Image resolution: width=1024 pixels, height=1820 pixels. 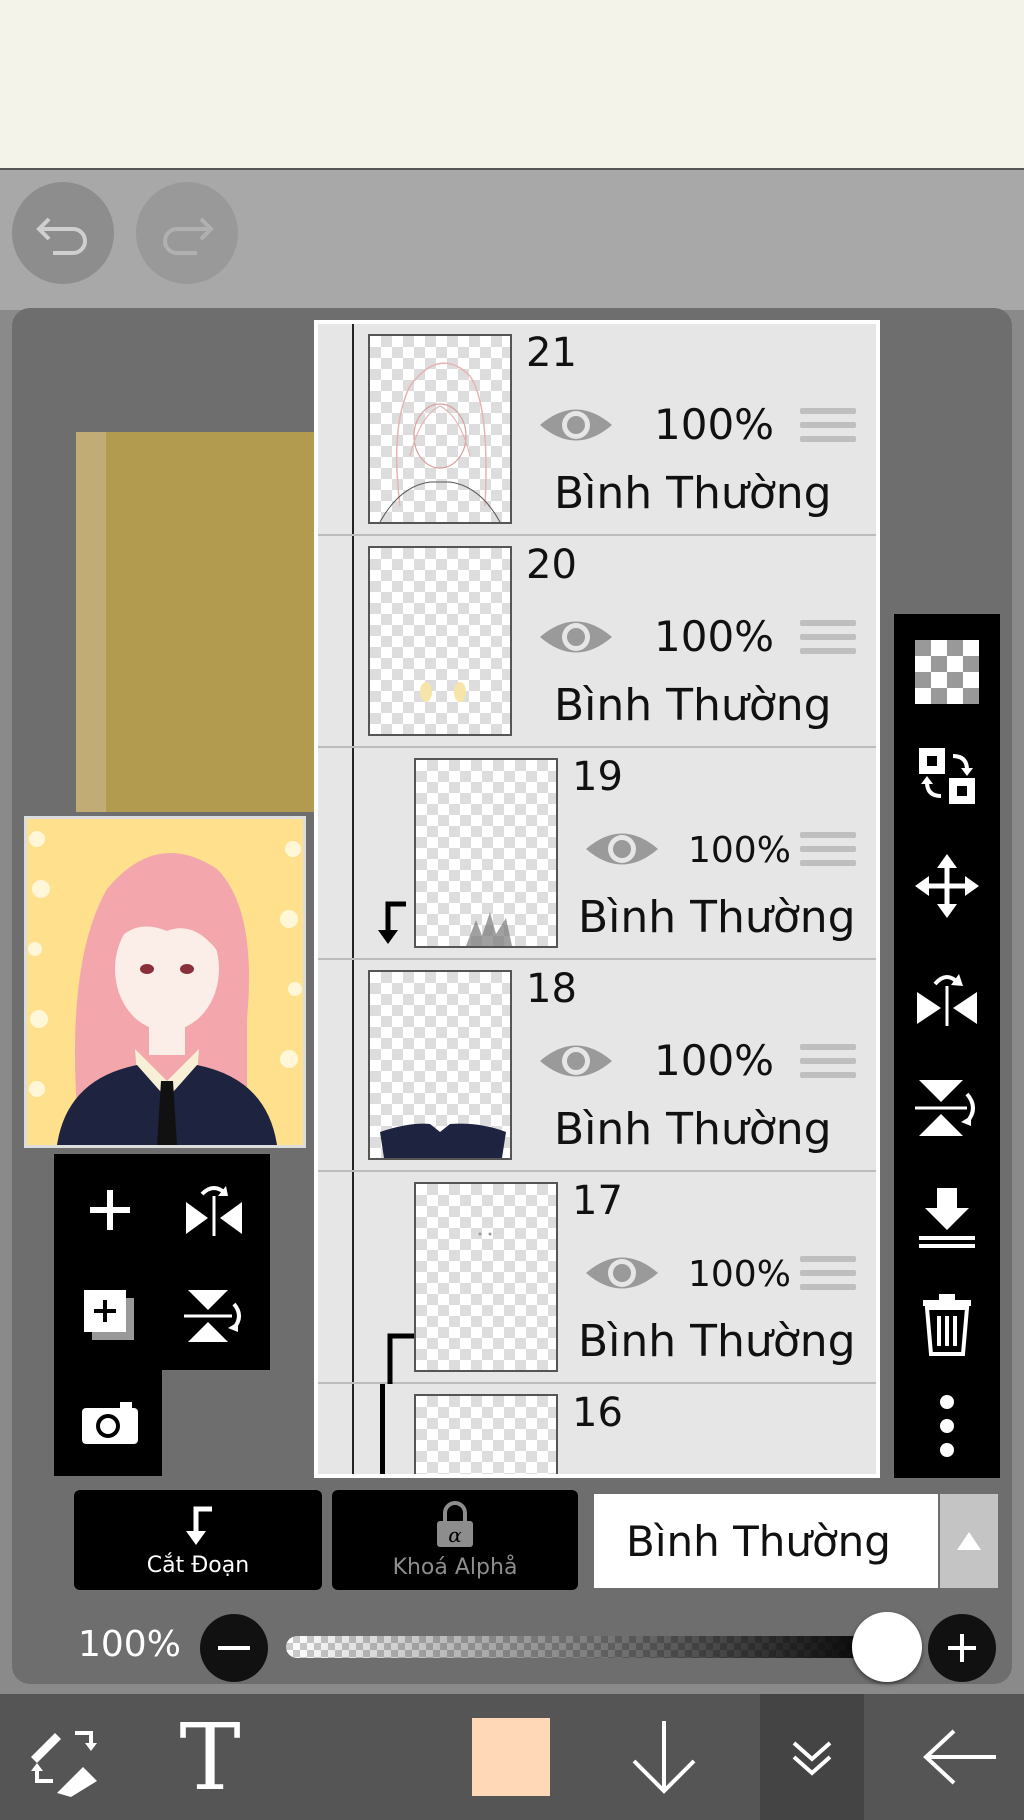 What do you see at coordinates (551, 989) in the screenshot?
I see `layer-number: 18` at bounding box center [551, 989].